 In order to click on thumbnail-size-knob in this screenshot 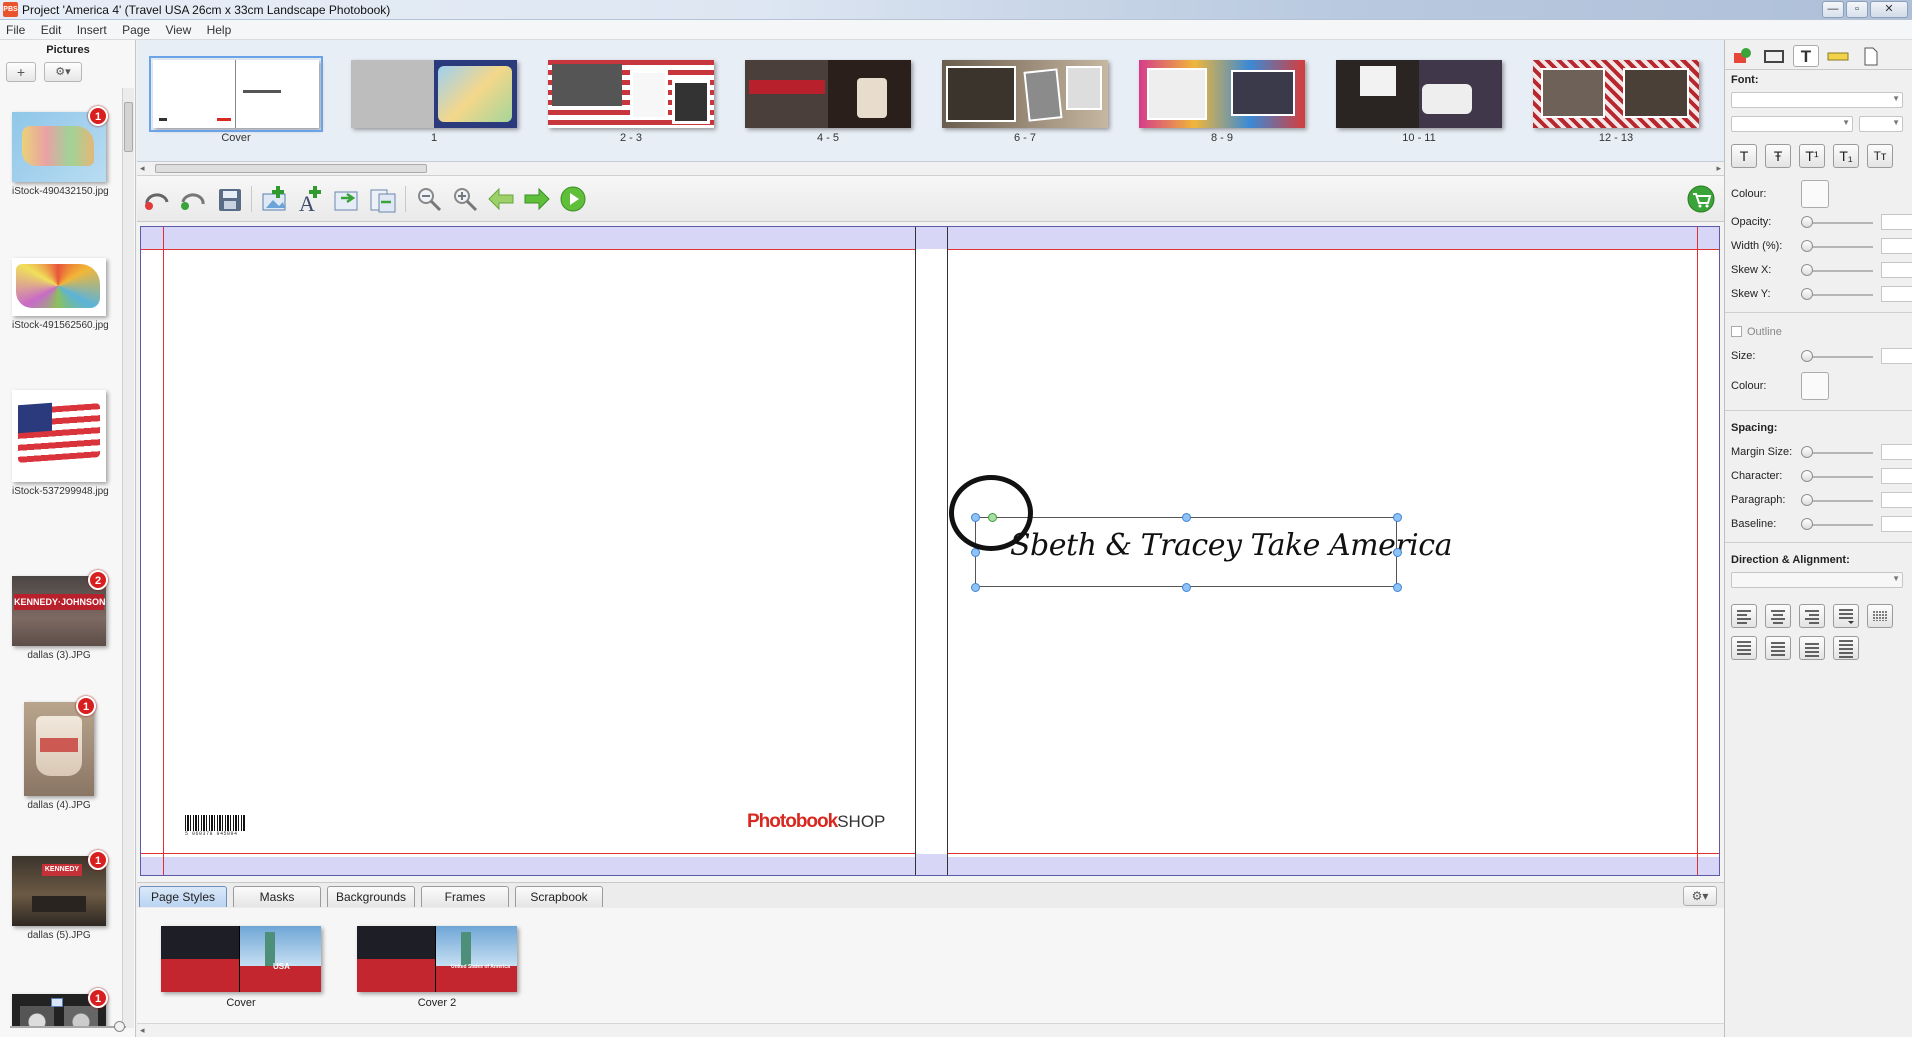, I will do `click(119, 1026)`.